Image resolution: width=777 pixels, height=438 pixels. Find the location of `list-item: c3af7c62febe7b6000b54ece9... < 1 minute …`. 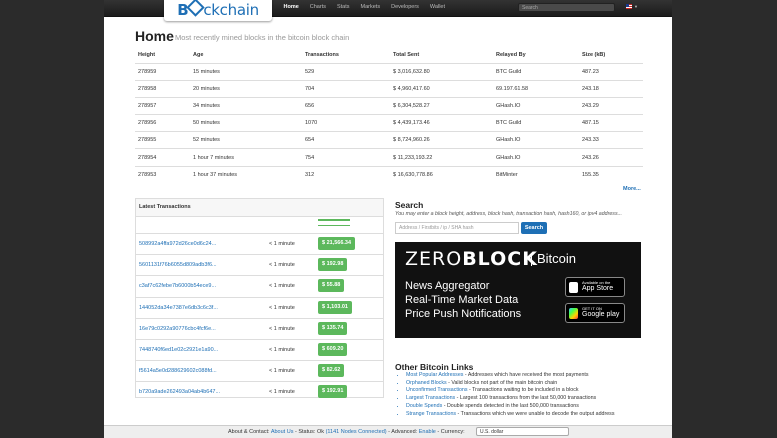

list-item: c3af7c62febe7b6000b54ece9... < 1 minute … is located at coordinates (259, 287).